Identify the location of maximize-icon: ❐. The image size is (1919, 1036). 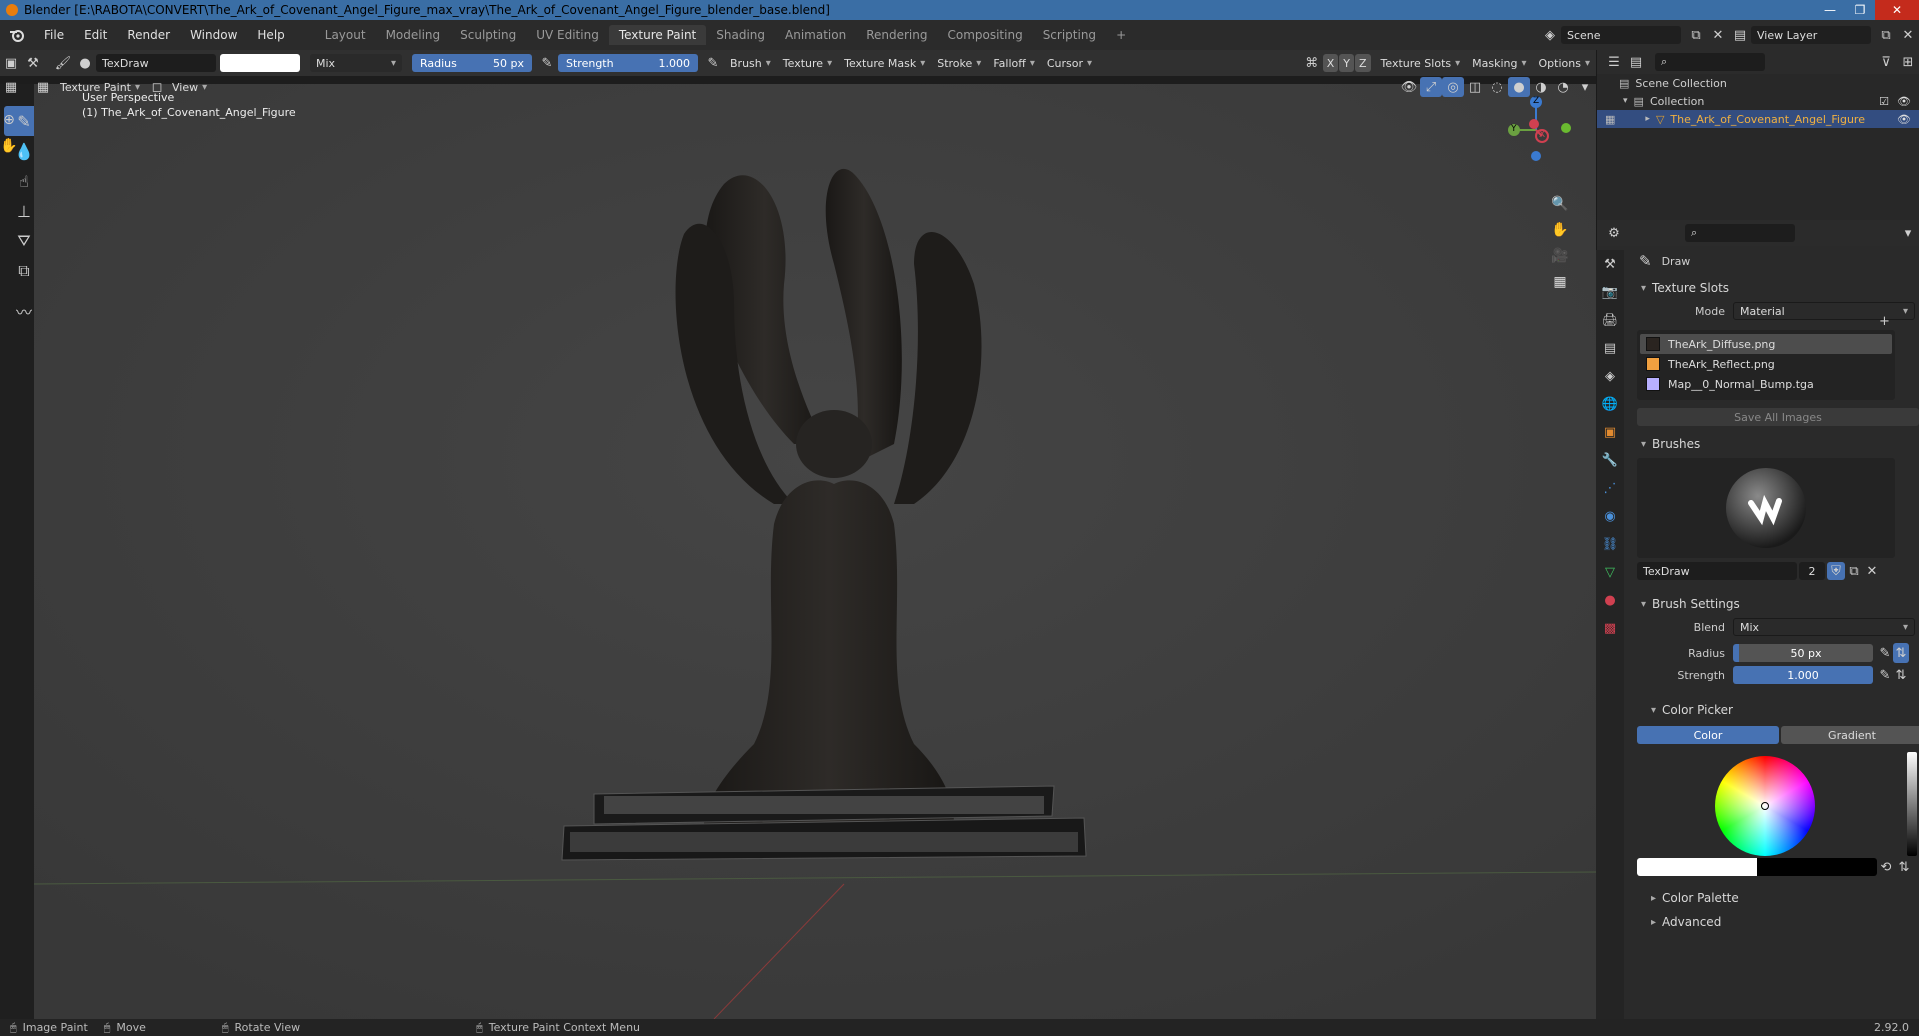
(1860, 10).